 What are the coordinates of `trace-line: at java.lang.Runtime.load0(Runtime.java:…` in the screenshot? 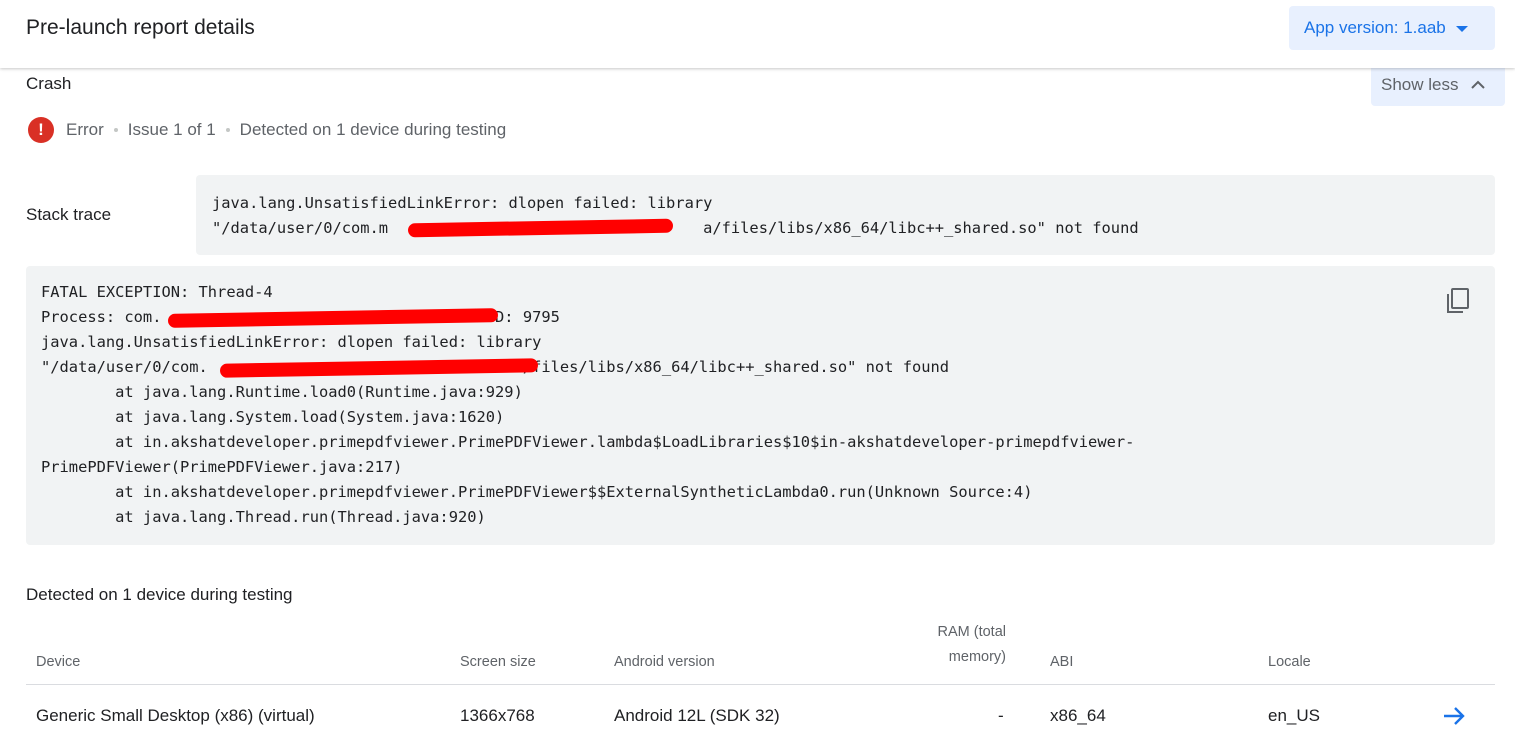 It's located at (282, 392).